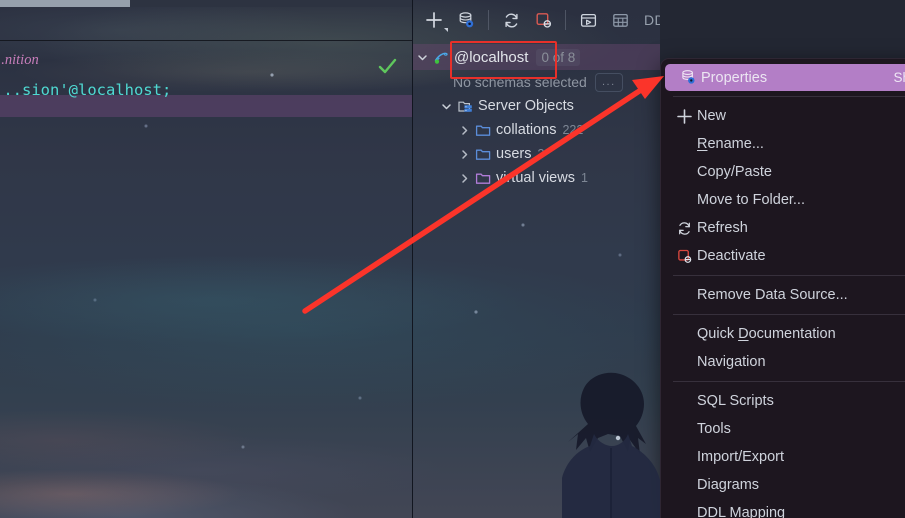 The image size is (905, 518). I want to click on menu-item-refresh: Refresh, so click(783, 228).